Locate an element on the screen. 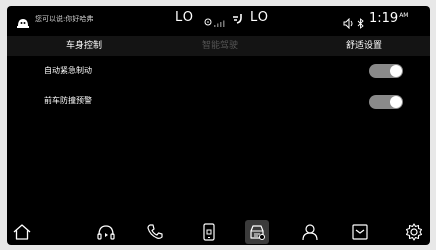  tab-body-control: 车身控制 is located at coordinates (84, 46).